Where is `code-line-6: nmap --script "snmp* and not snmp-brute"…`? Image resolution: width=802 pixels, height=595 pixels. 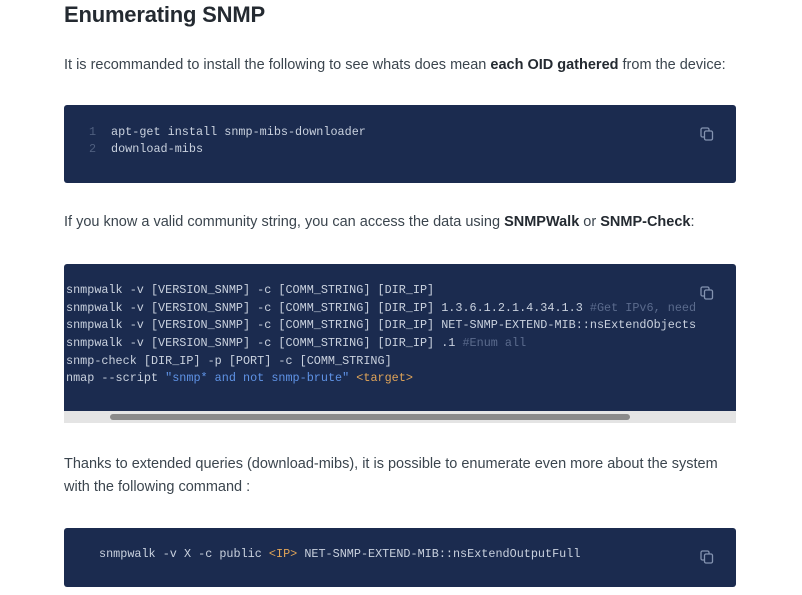 code-line-6: nmap --script "snmp* and not snmp-brute"… is located at coordinates (239, 379).